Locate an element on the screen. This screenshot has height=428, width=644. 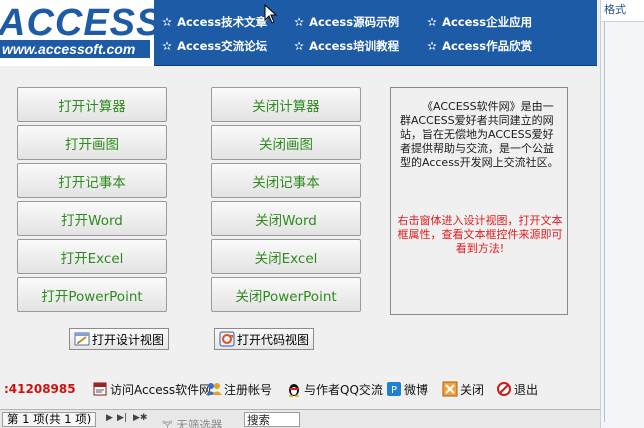
nav-link-label: Access技术文章 is located at coordinates (222, 22).